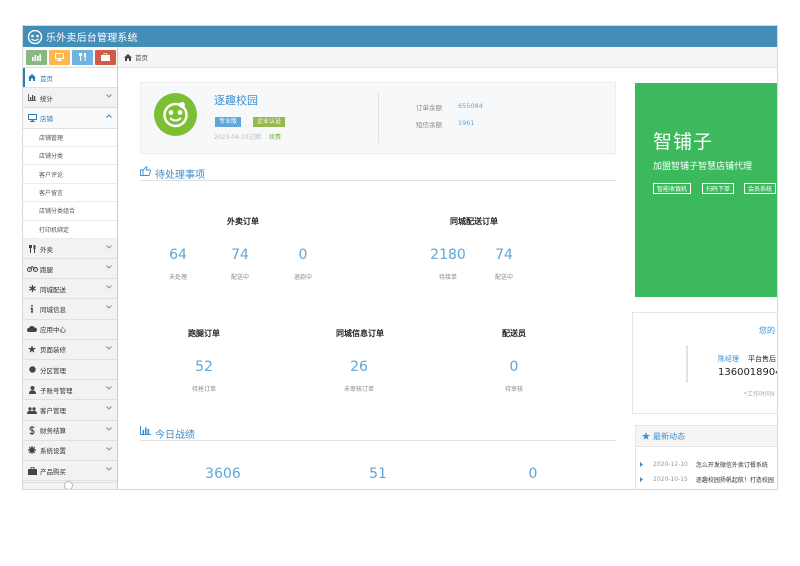  I want to click on news-text: 逐趣校园扬帆起航！打造校园, so click(734, 480).